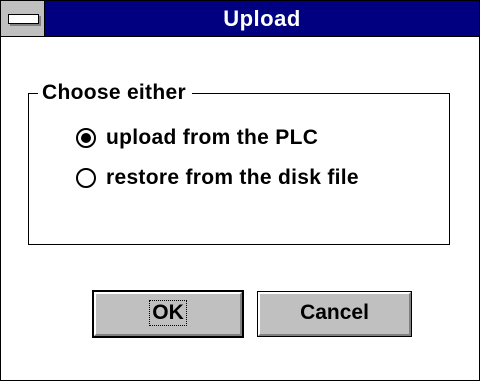 This screenshot has width=480, height=381. I want to click on cancel-button-label: Cancel, so click(334, 312).